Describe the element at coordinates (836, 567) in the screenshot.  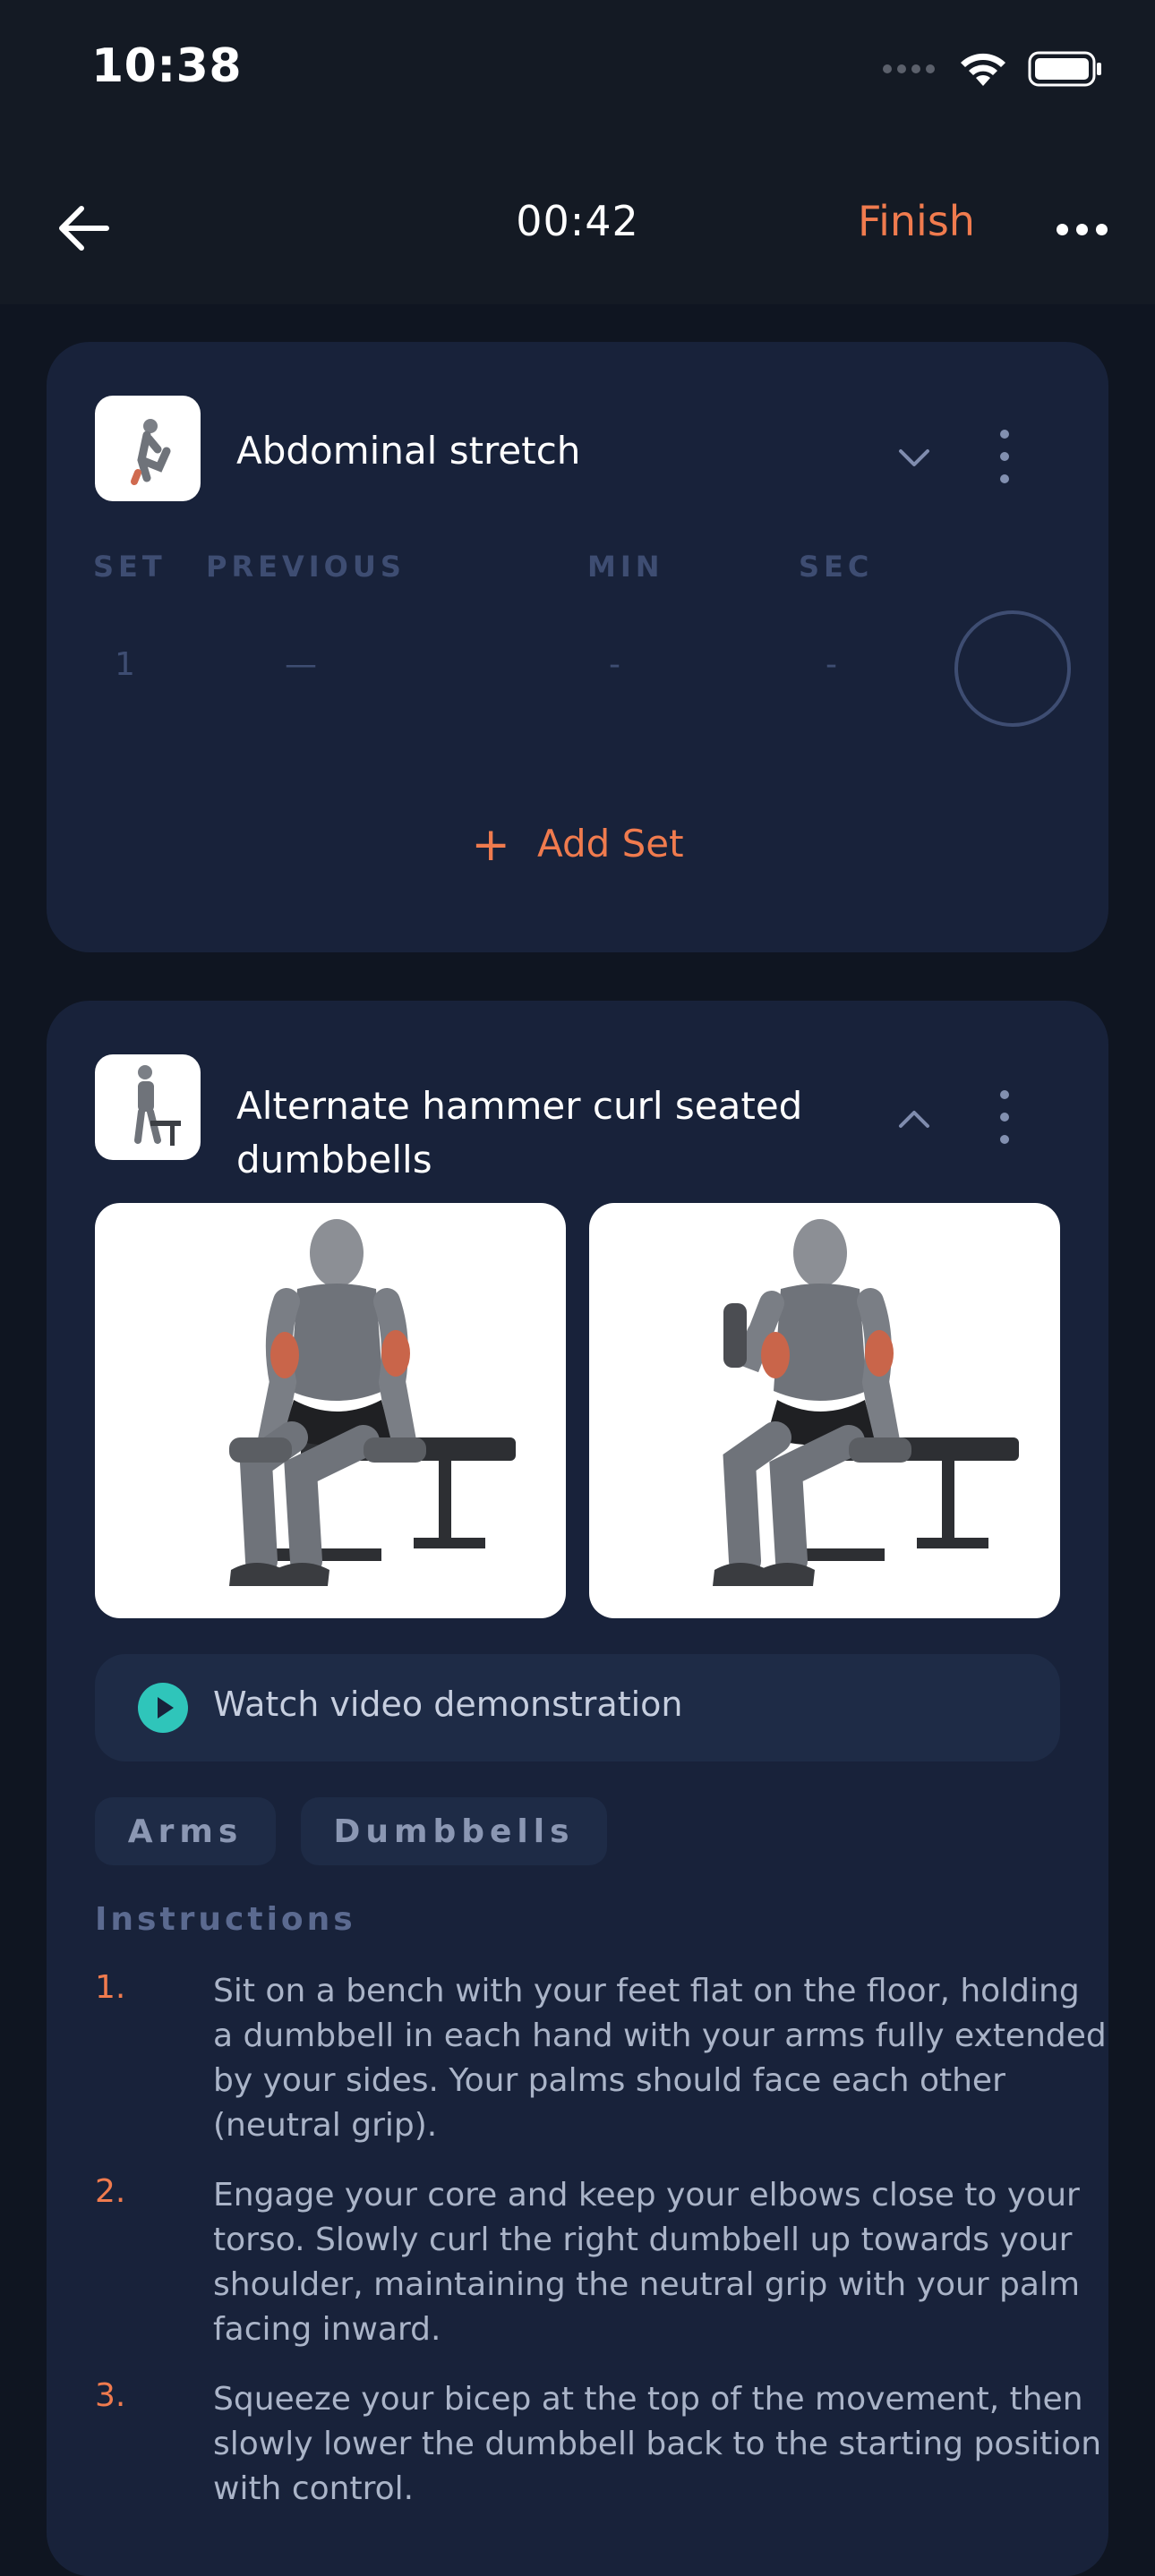
I see `column-sec: SEC` at that location.